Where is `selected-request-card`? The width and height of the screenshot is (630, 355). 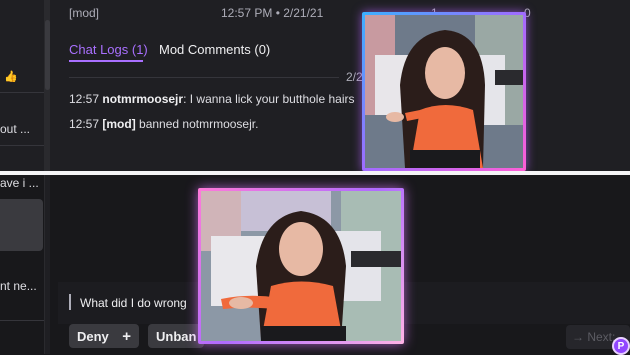
selected-request-card is located at coordinates (21, 225).